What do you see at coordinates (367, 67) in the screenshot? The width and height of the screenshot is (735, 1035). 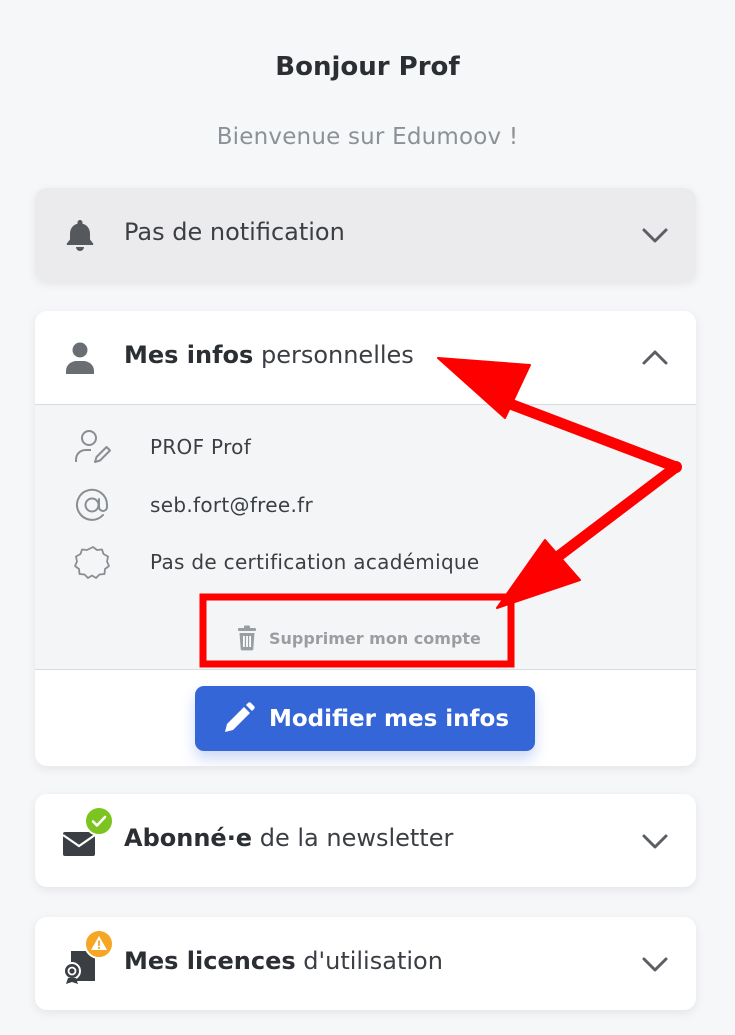 I see `page-title: Bonjour Prof` at bounding box center [367, 67].